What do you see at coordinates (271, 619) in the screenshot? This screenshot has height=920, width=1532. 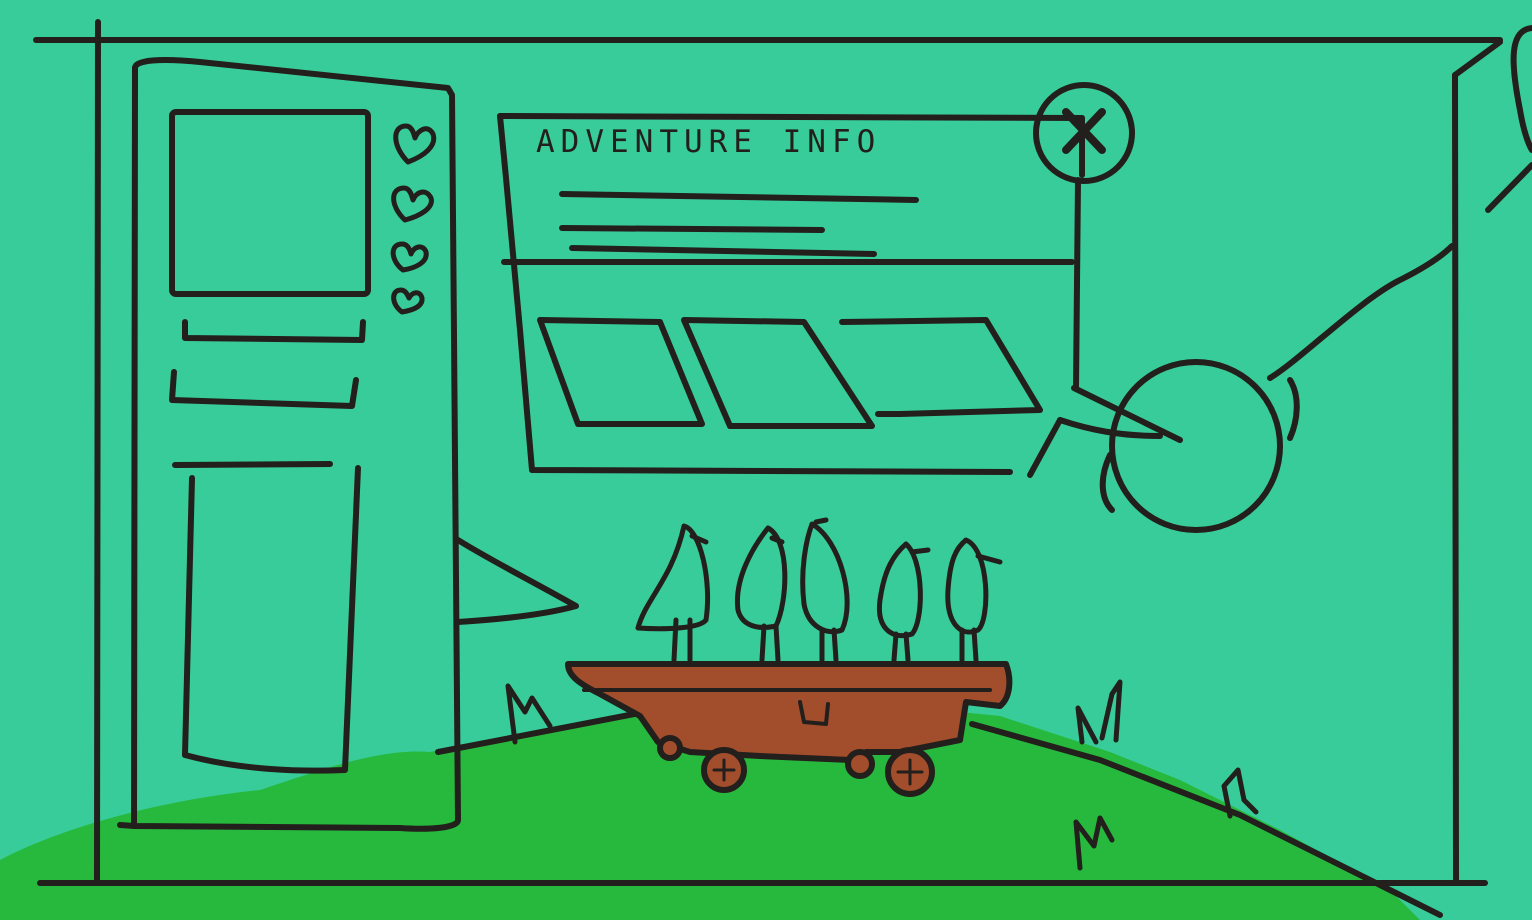 I see `inventory-box` at bounding box center [271, 619].